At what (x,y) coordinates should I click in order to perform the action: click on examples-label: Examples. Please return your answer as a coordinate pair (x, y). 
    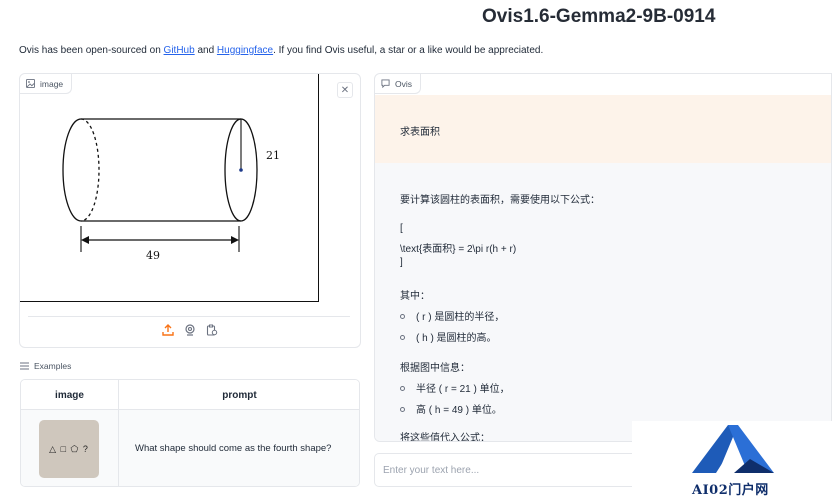
    Looking at the image, I should click on (45, 366).